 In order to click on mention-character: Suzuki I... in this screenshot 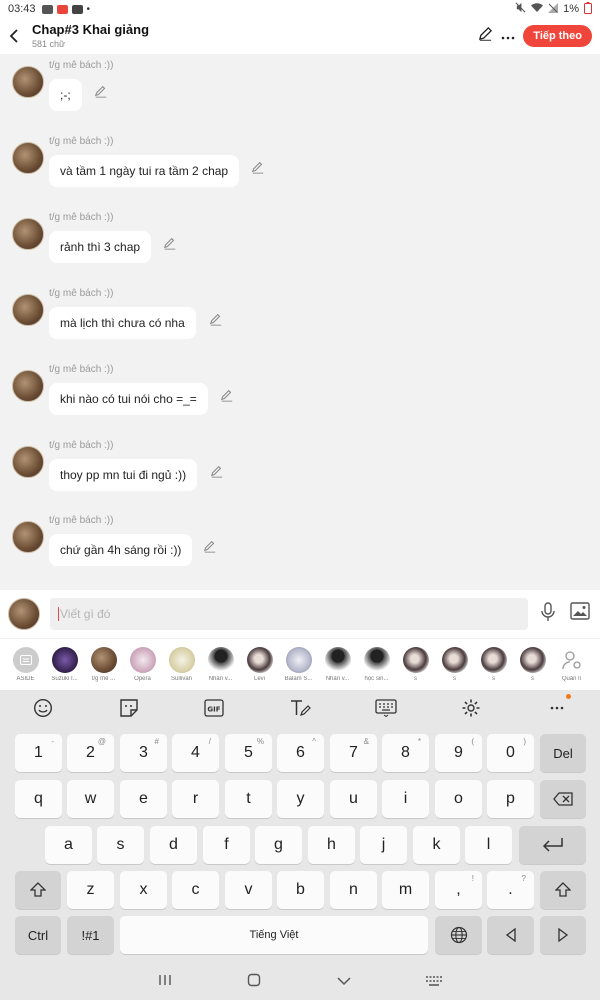, I will do `click(64, 664)`.